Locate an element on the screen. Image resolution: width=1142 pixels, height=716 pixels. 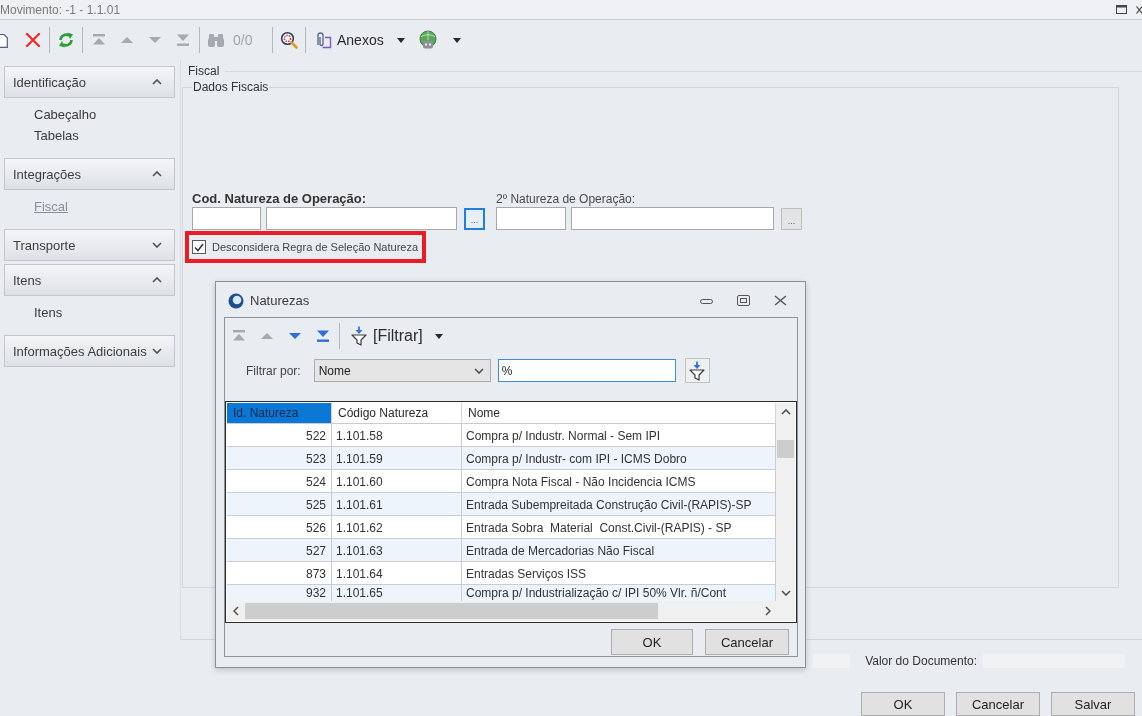
action-button: OK is located at coordinates (903, 704).